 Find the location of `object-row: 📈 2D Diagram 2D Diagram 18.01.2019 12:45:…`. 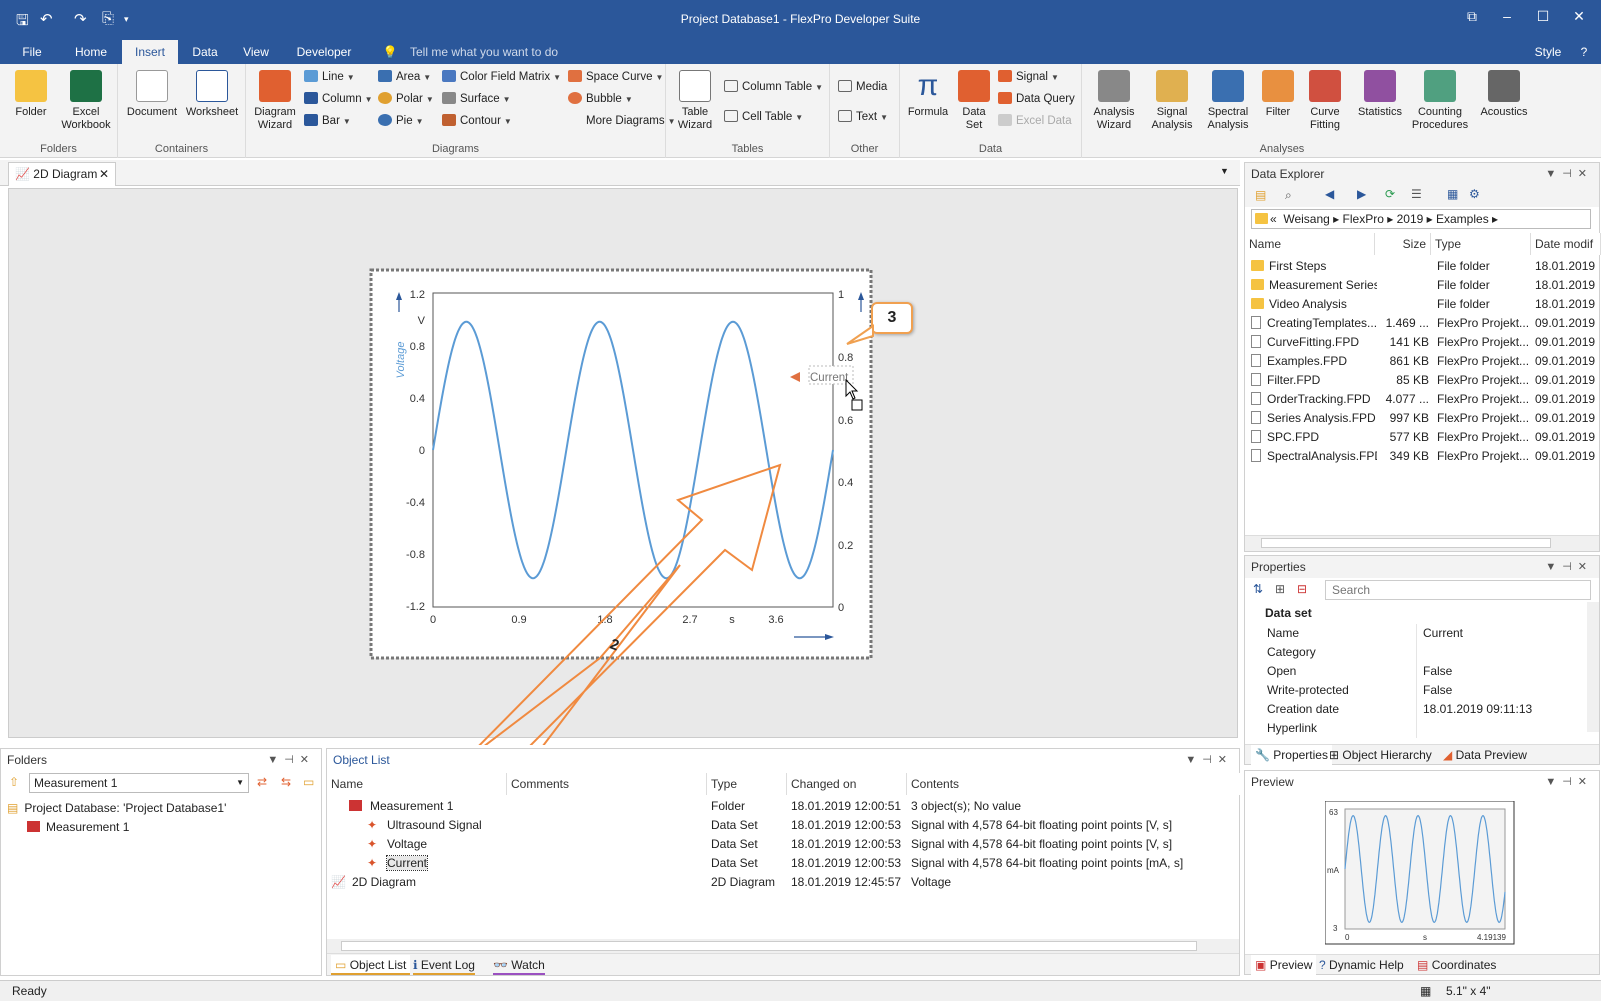

object-row: 📈 2D Diagram 2D Diagram 18.01.2019 12:45:… is located at coordinates (783, 882).